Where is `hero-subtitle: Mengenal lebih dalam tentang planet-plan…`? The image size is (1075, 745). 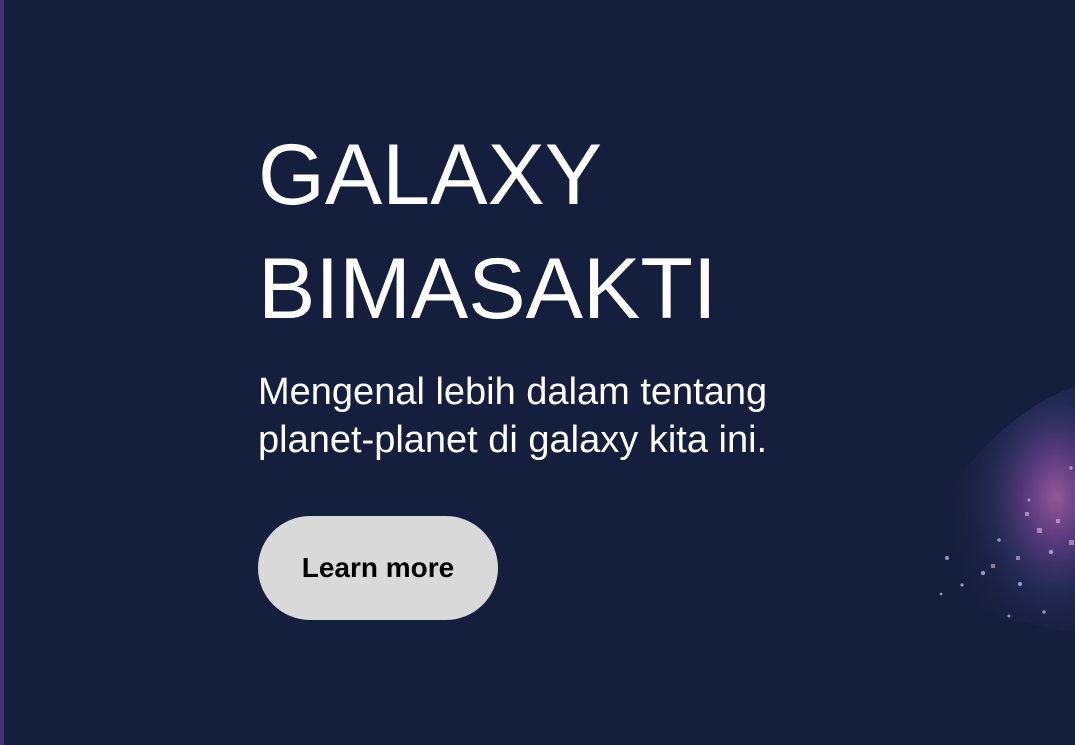 hero-subtitle: Mengenal lebih dalam tentang planet-plan… is located at coordinates (548, 416).